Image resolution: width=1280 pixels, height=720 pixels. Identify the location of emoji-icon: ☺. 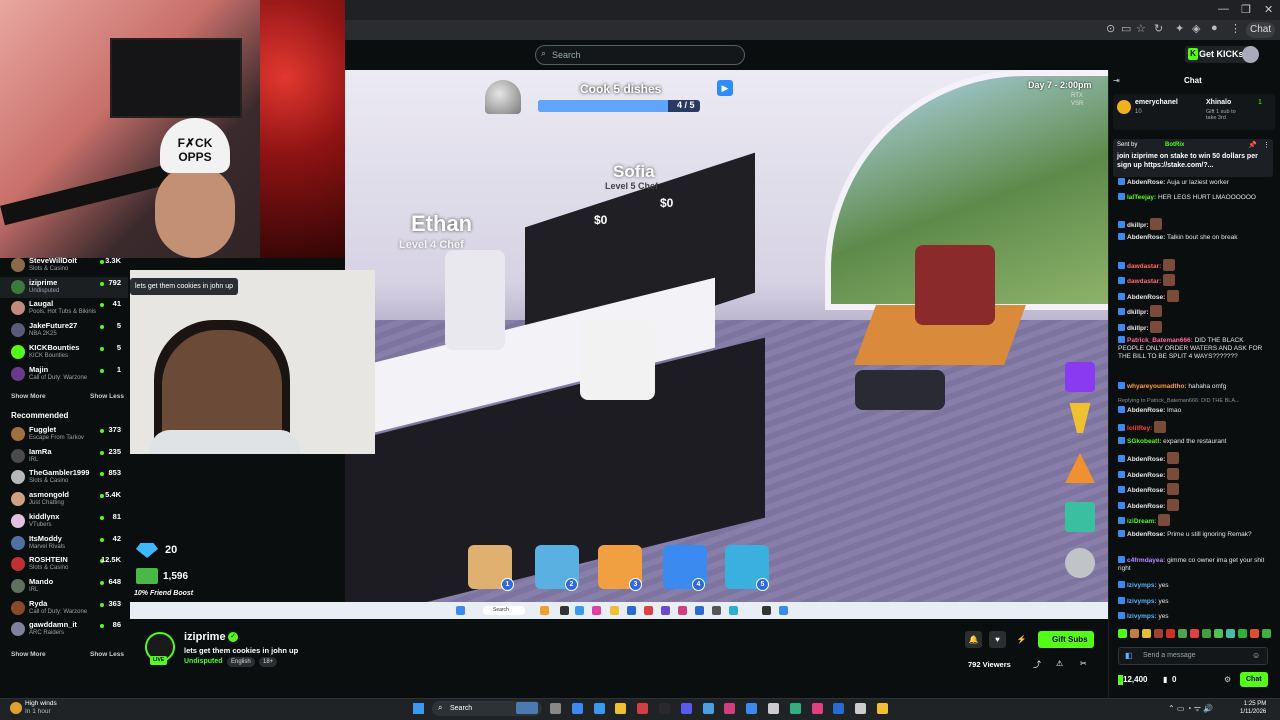
(1256, 655).